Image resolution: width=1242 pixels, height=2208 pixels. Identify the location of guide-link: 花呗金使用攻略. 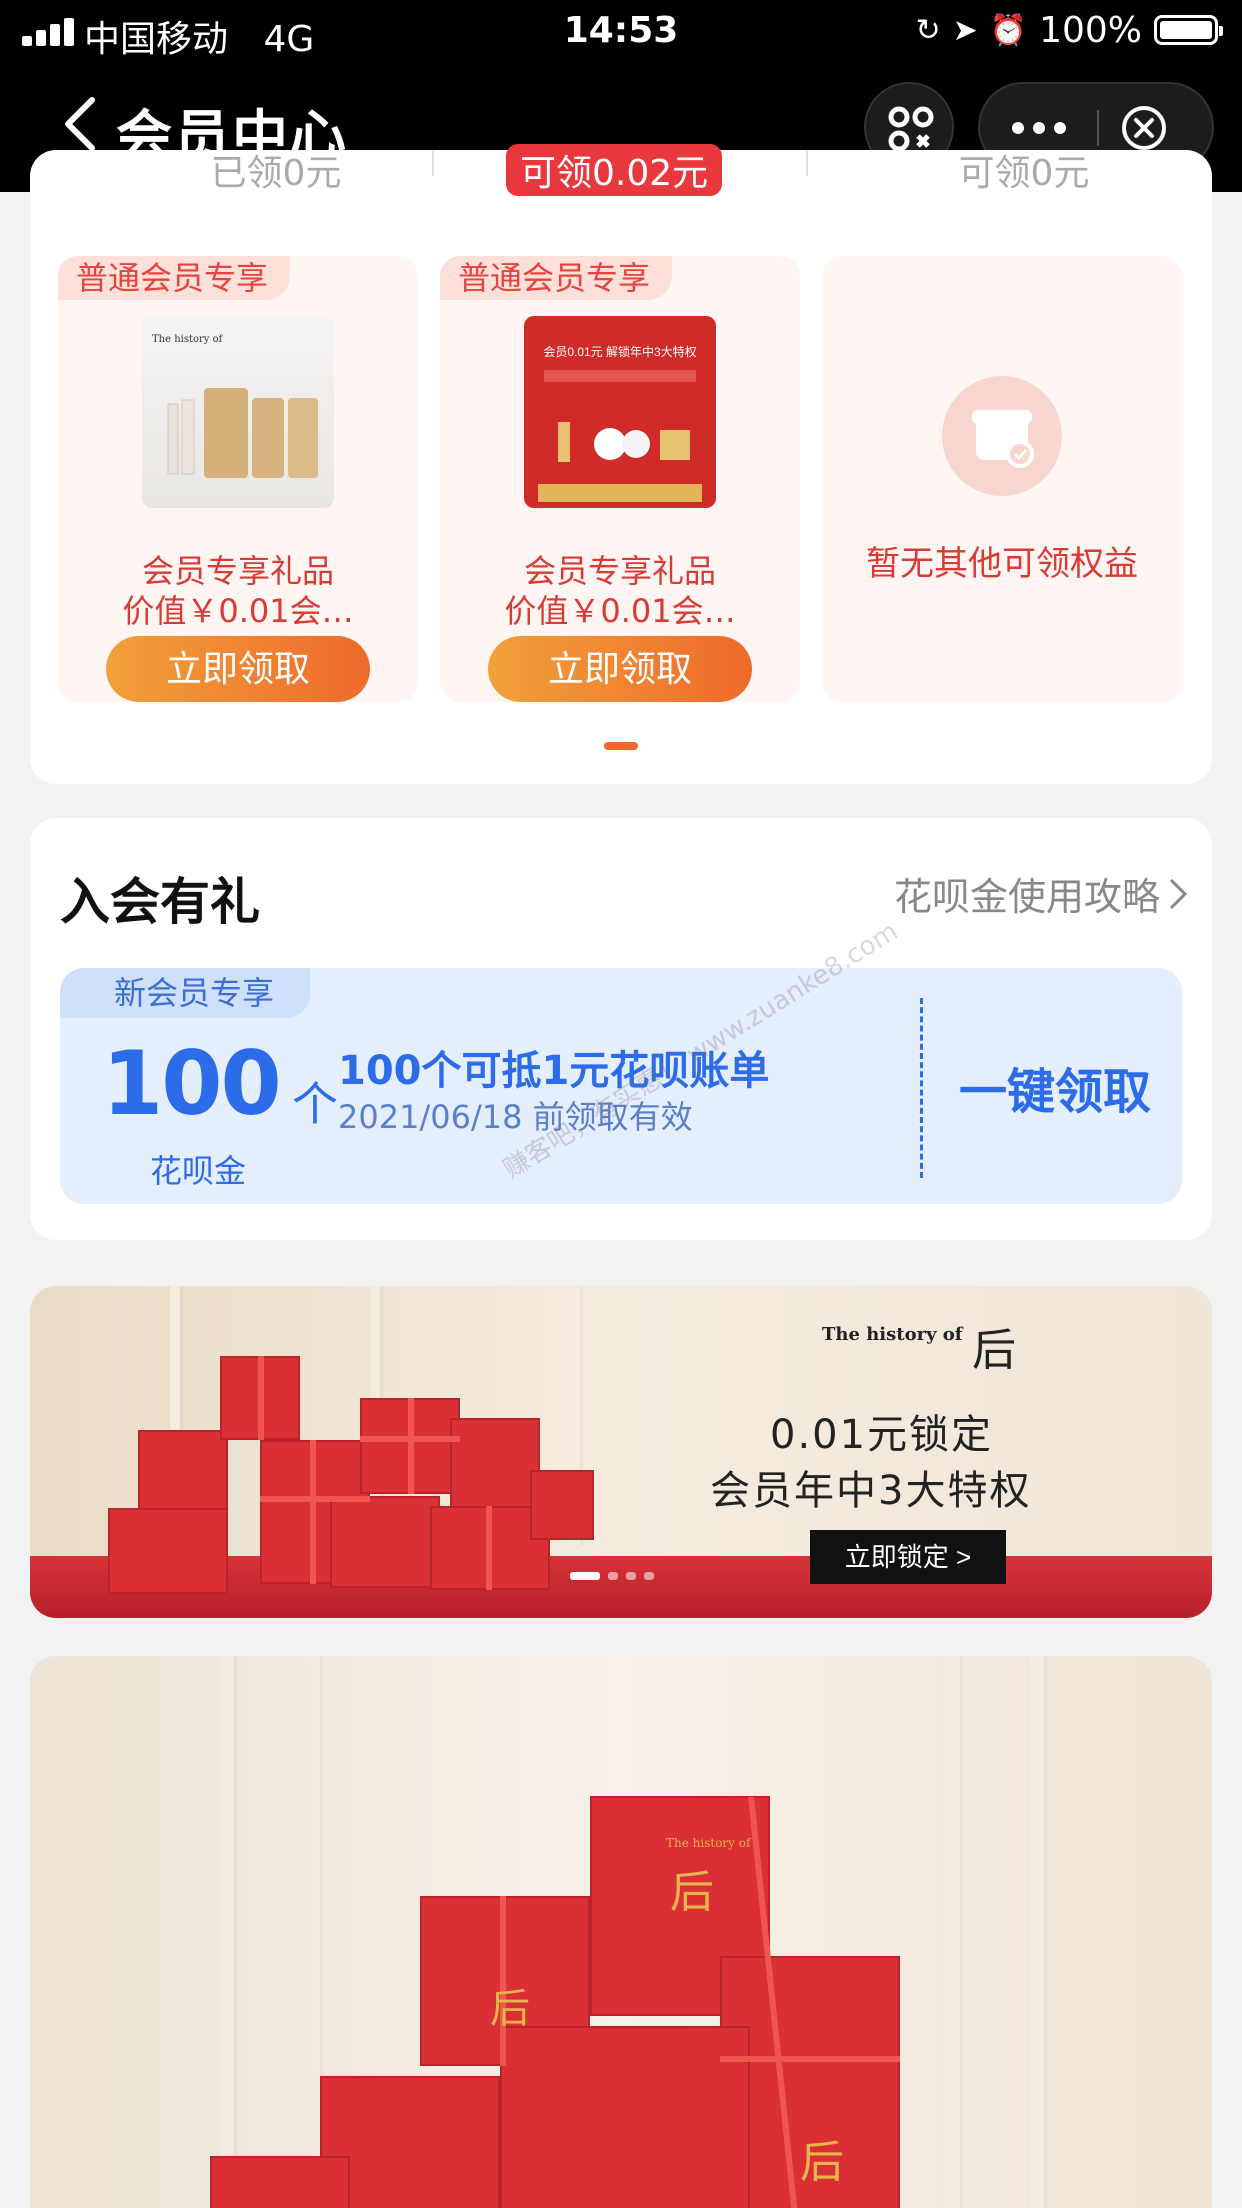
(1041, 893).